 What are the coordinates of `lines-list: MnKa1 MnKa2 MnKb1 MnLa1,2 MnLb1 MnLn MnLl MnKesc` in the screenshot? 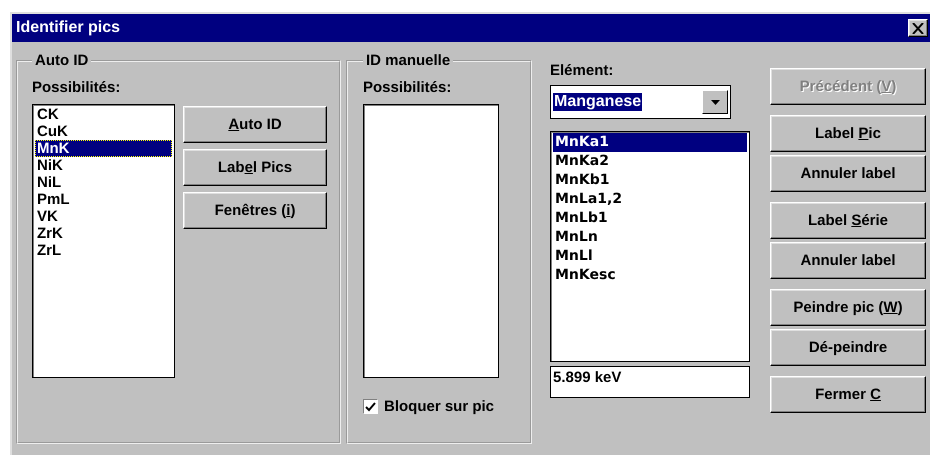 It's located at (650, 246).